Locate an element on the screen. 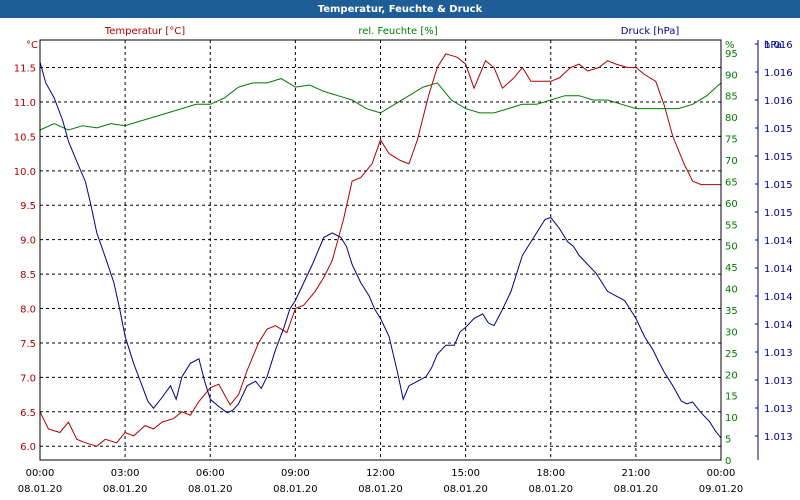  temperature-tick-label: 10.0 is located at coordinates (25, 172).